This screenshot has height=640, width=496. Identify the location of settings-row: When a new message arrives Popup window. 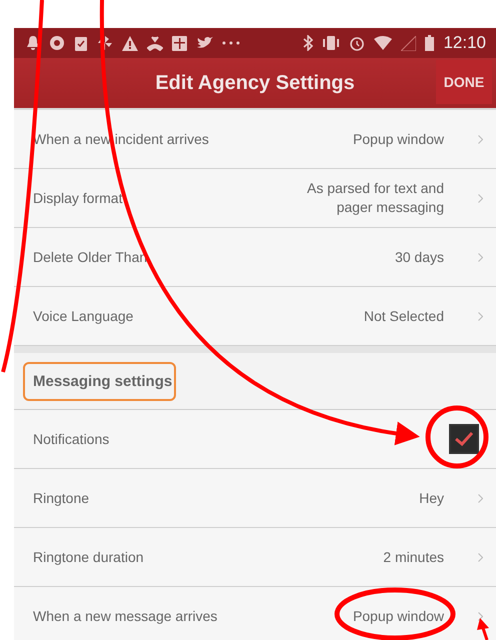
(255, 613).